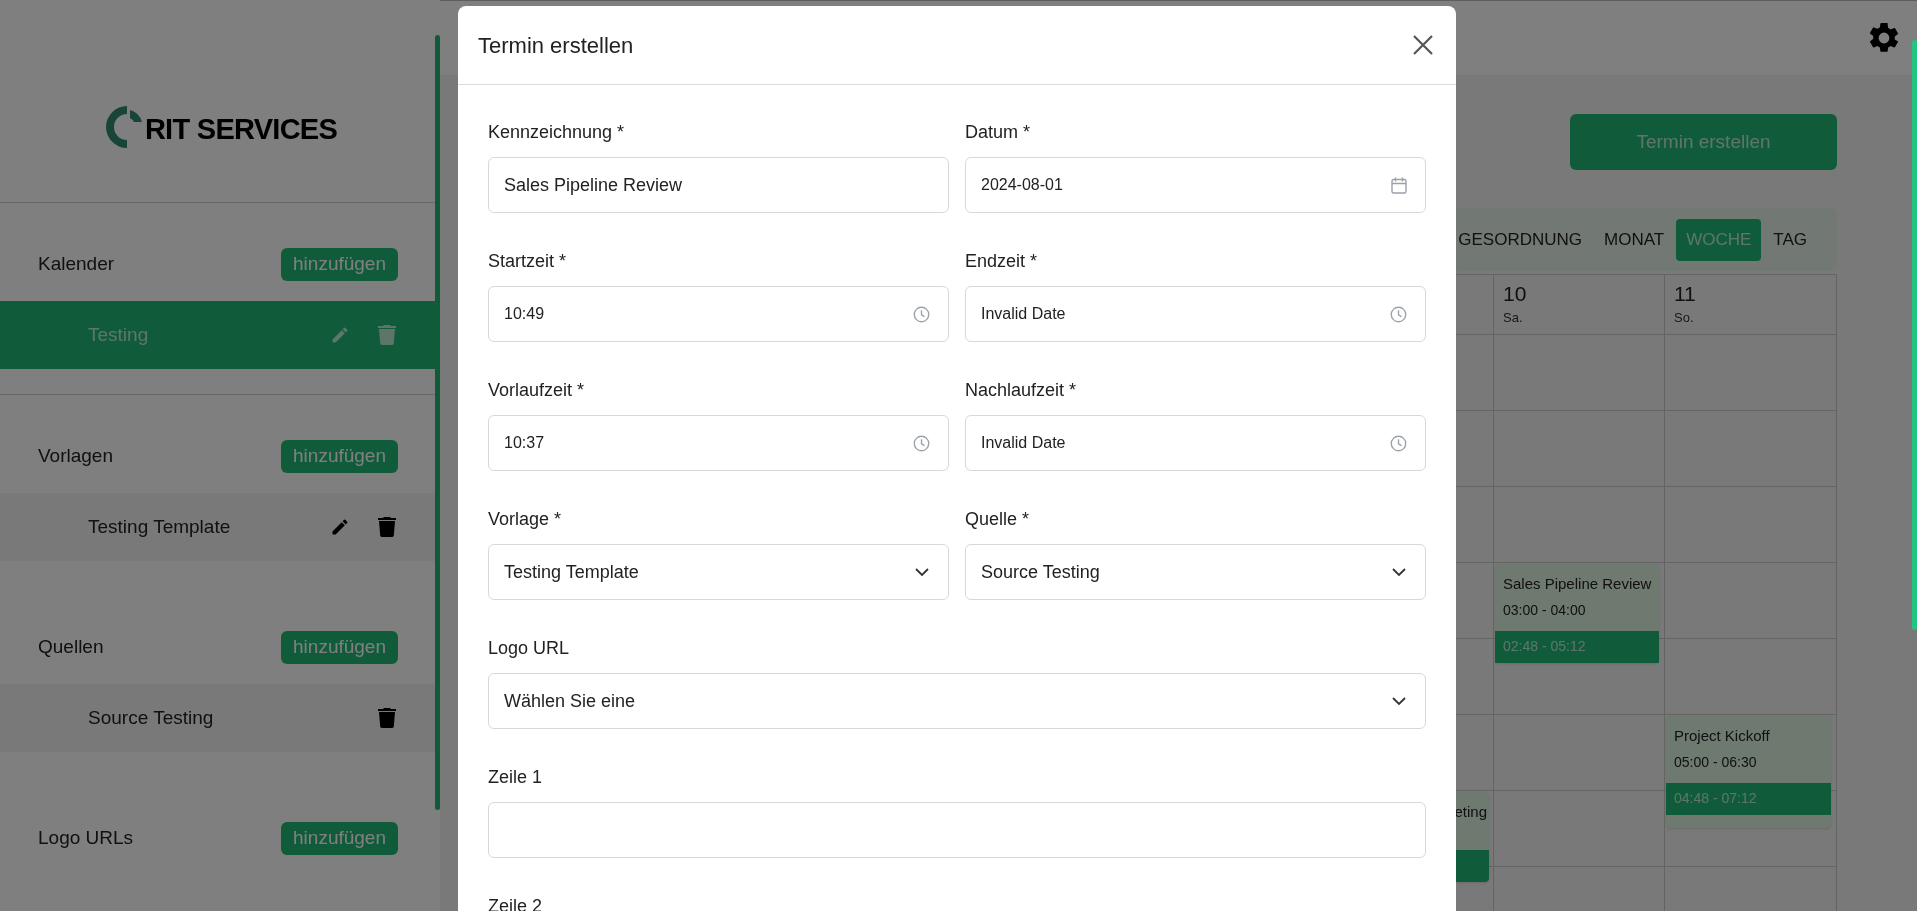 Image resolution: width=1917 pixels, height=911 pixels. Describe the element at coordinates (1715, 762) in the screenshot. I see `event-time: 05:00 - 06:30` at that location.